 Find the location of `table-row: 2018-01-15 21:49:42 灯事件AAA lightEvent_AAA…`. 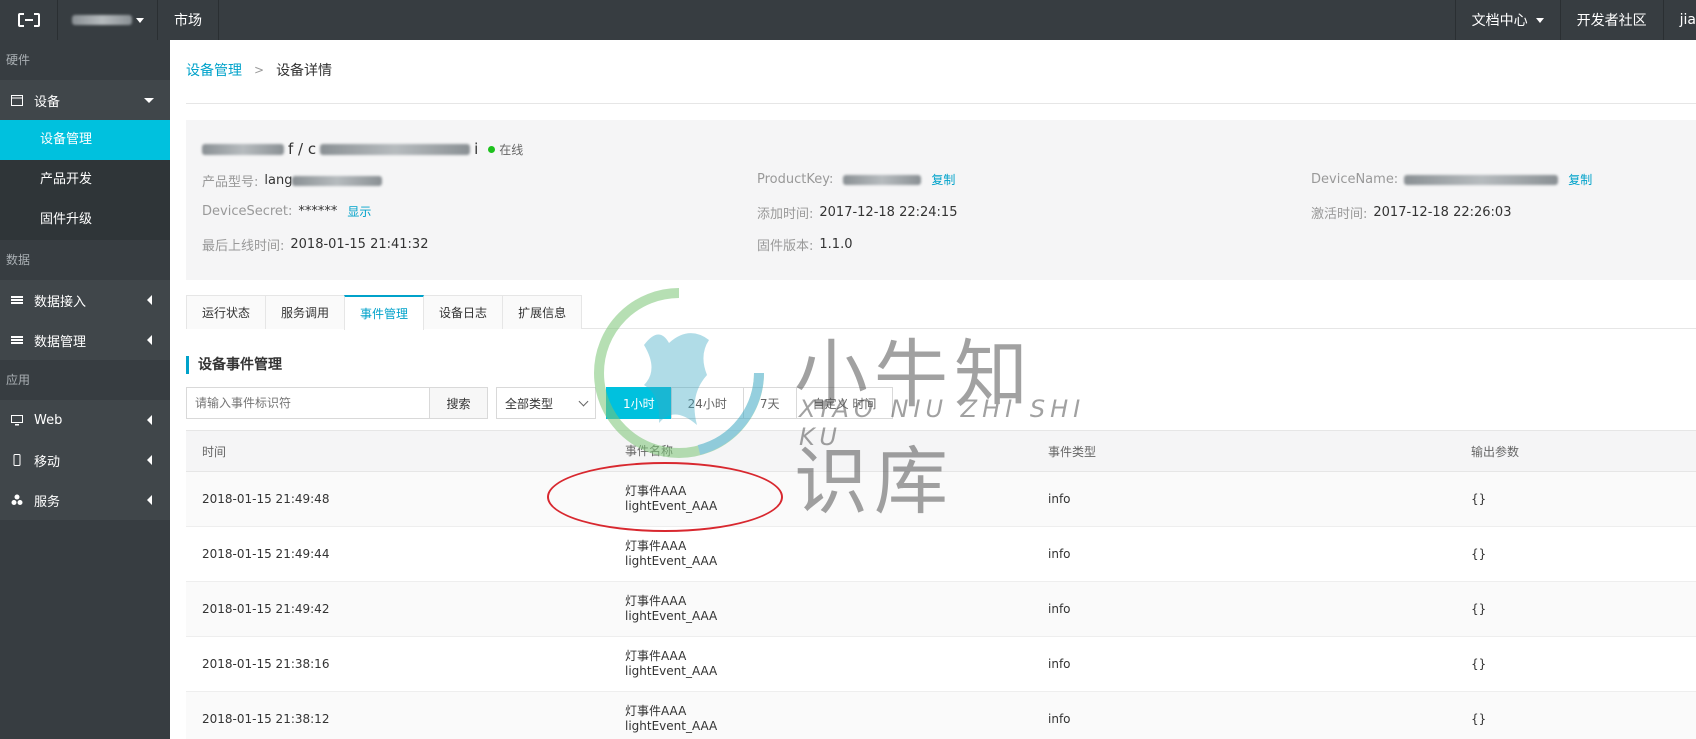

table-row: 2018-01-15 21:49:42 灯事件AAA lightEvent_AAA… is located at coordinates (941, 609).